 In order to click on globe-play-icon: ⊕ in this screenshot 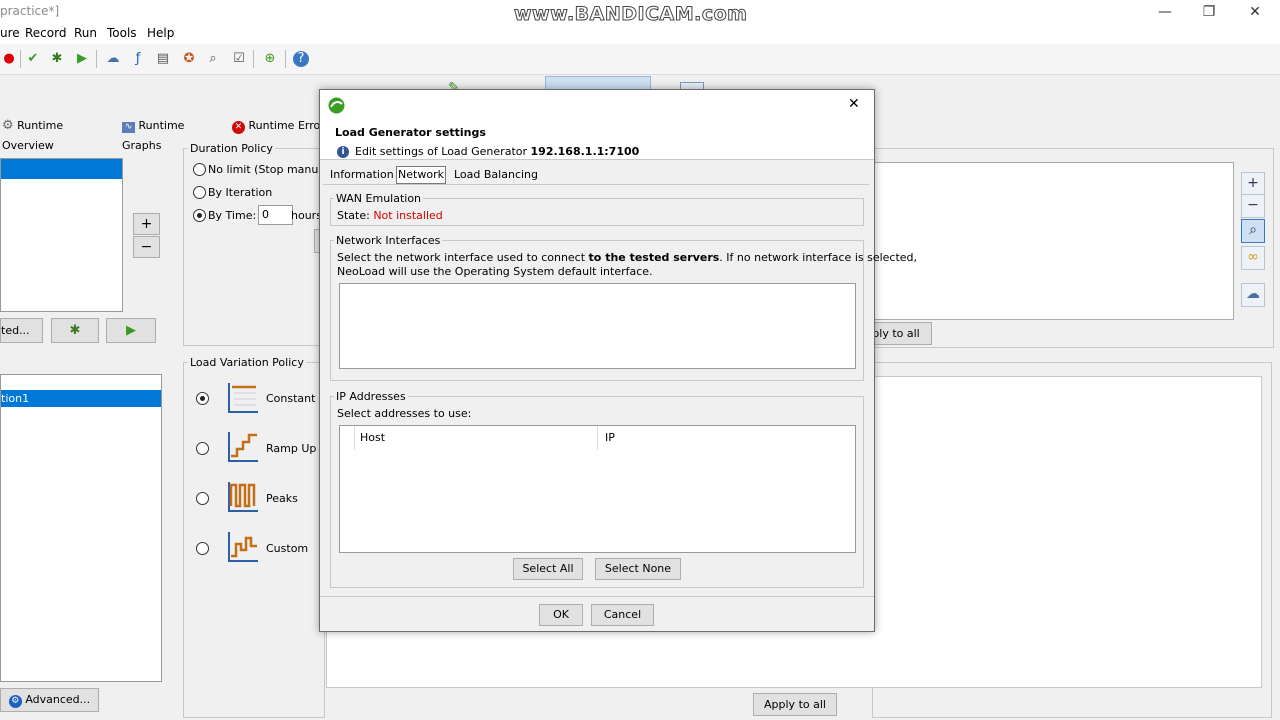, I will do `click(270, 59)`.